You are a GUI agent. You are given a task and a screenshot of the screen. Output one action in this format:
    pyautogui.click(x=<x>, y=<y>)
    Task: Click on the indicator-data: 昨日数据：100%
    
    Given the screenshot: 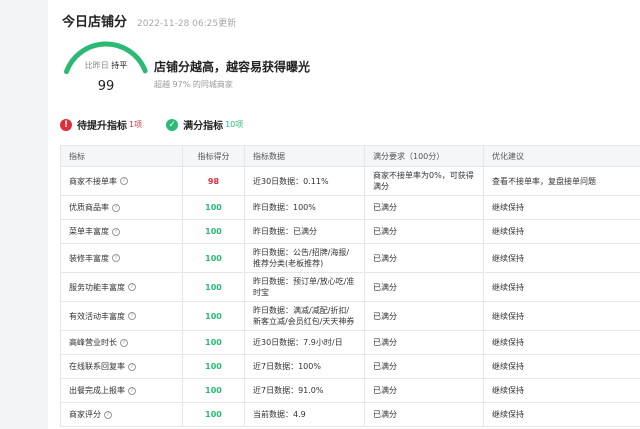 What is the action you would take?
    pyautogui.click(x=304, y=207)
    